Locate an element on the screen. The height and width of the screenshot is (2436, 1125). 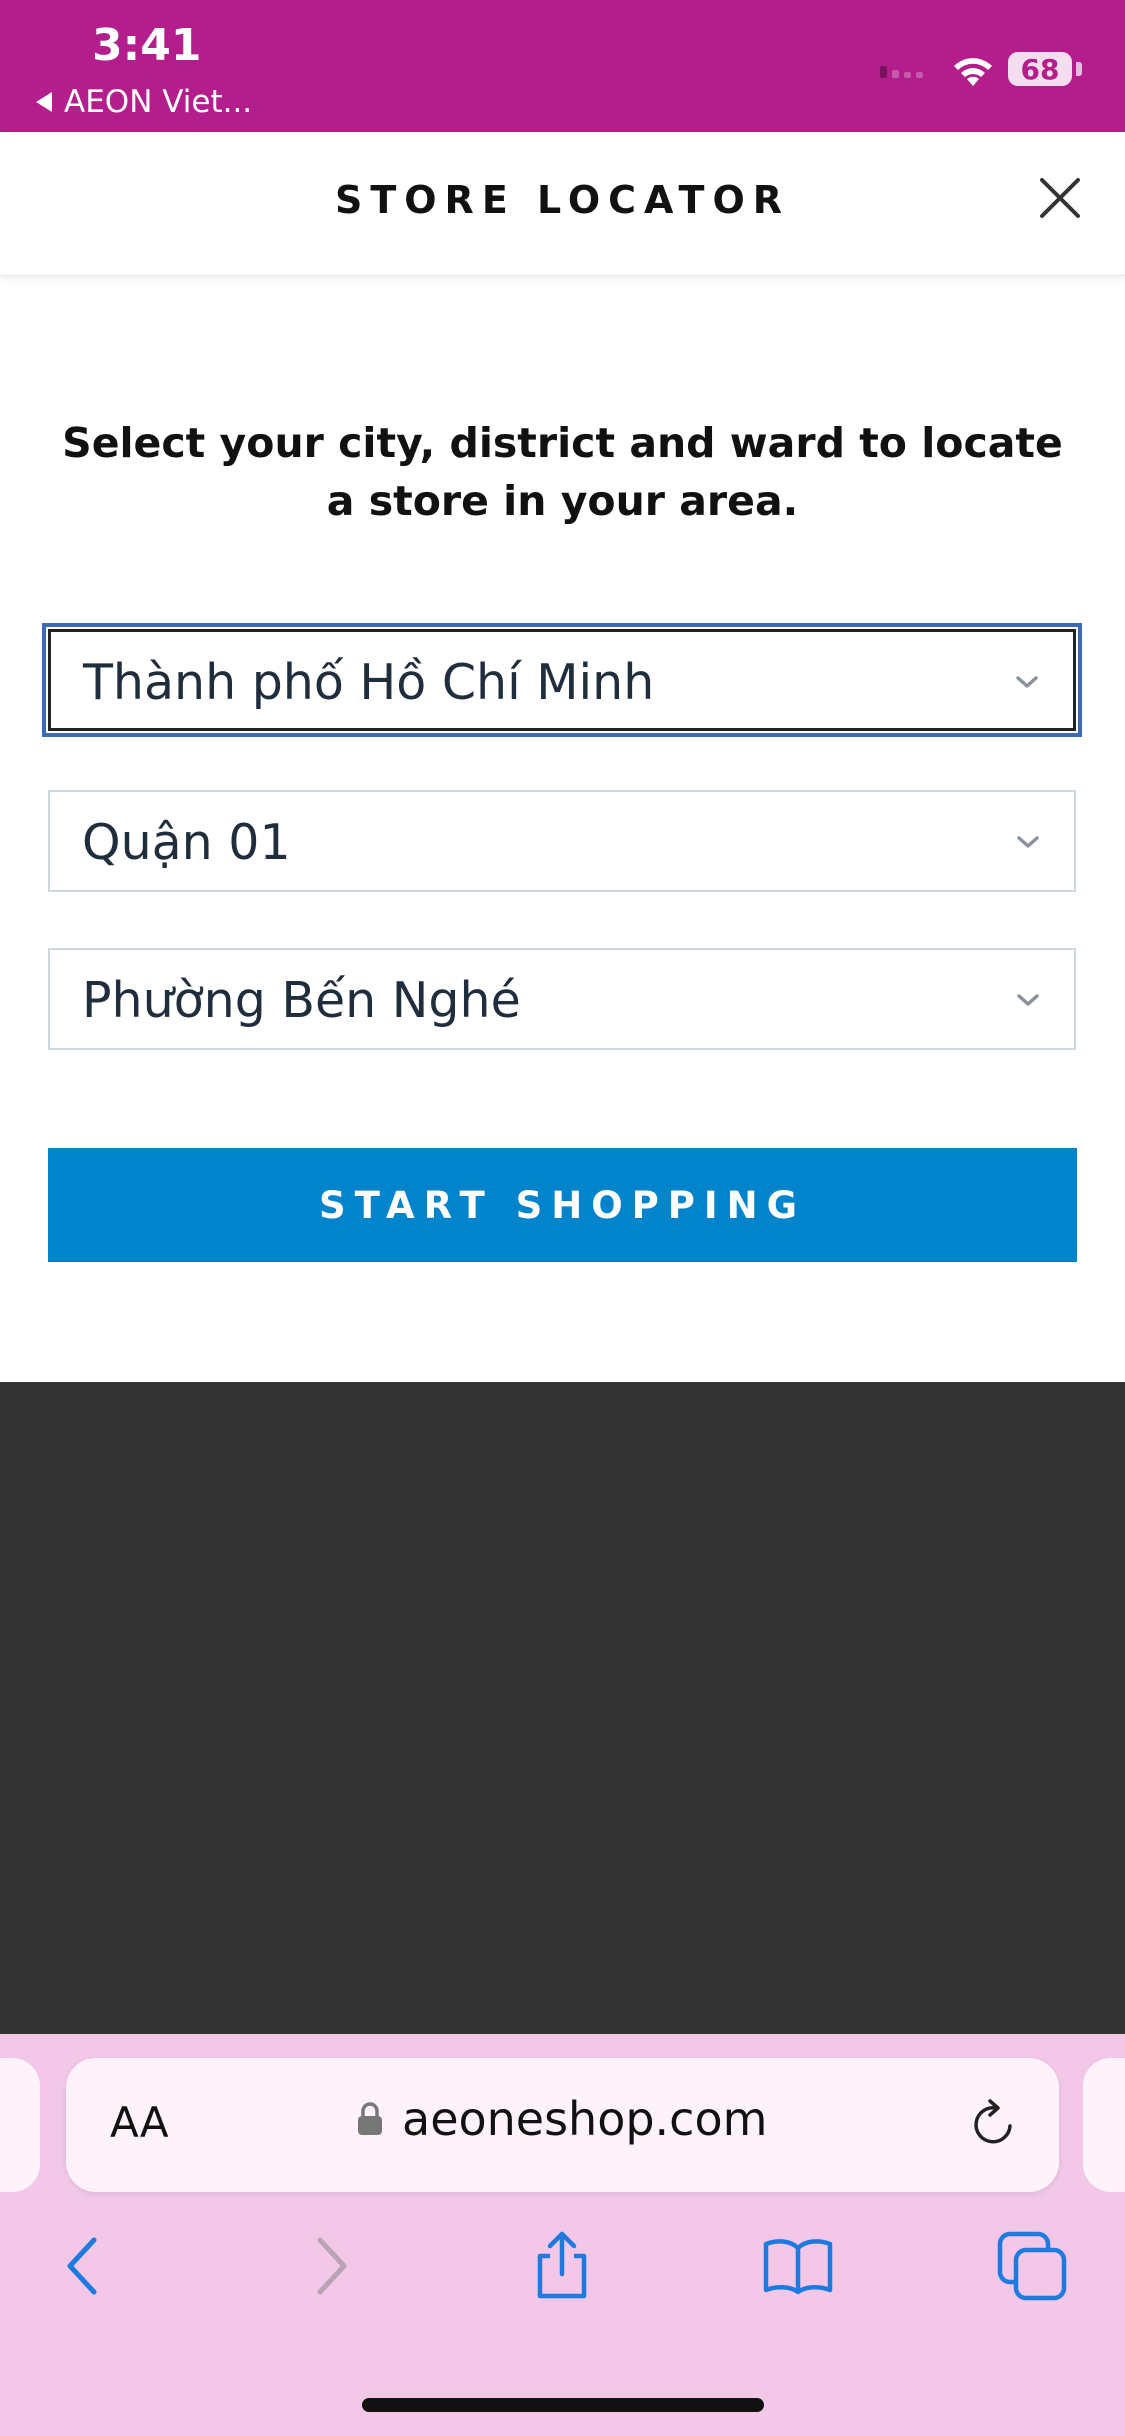
ward-select: Phường Bến Nghé is located at coordinates (562, 999).